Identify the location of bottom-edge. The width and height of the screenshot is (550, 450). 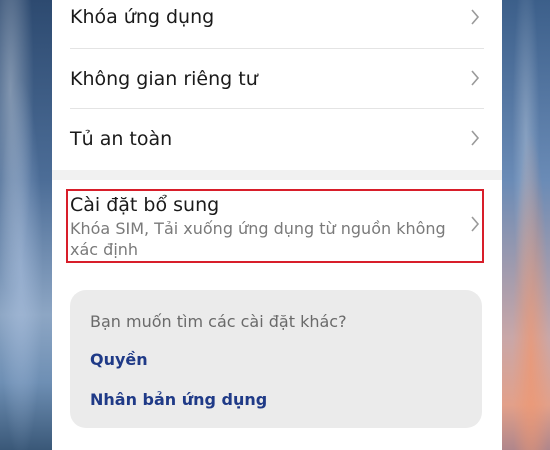
(277, 444).